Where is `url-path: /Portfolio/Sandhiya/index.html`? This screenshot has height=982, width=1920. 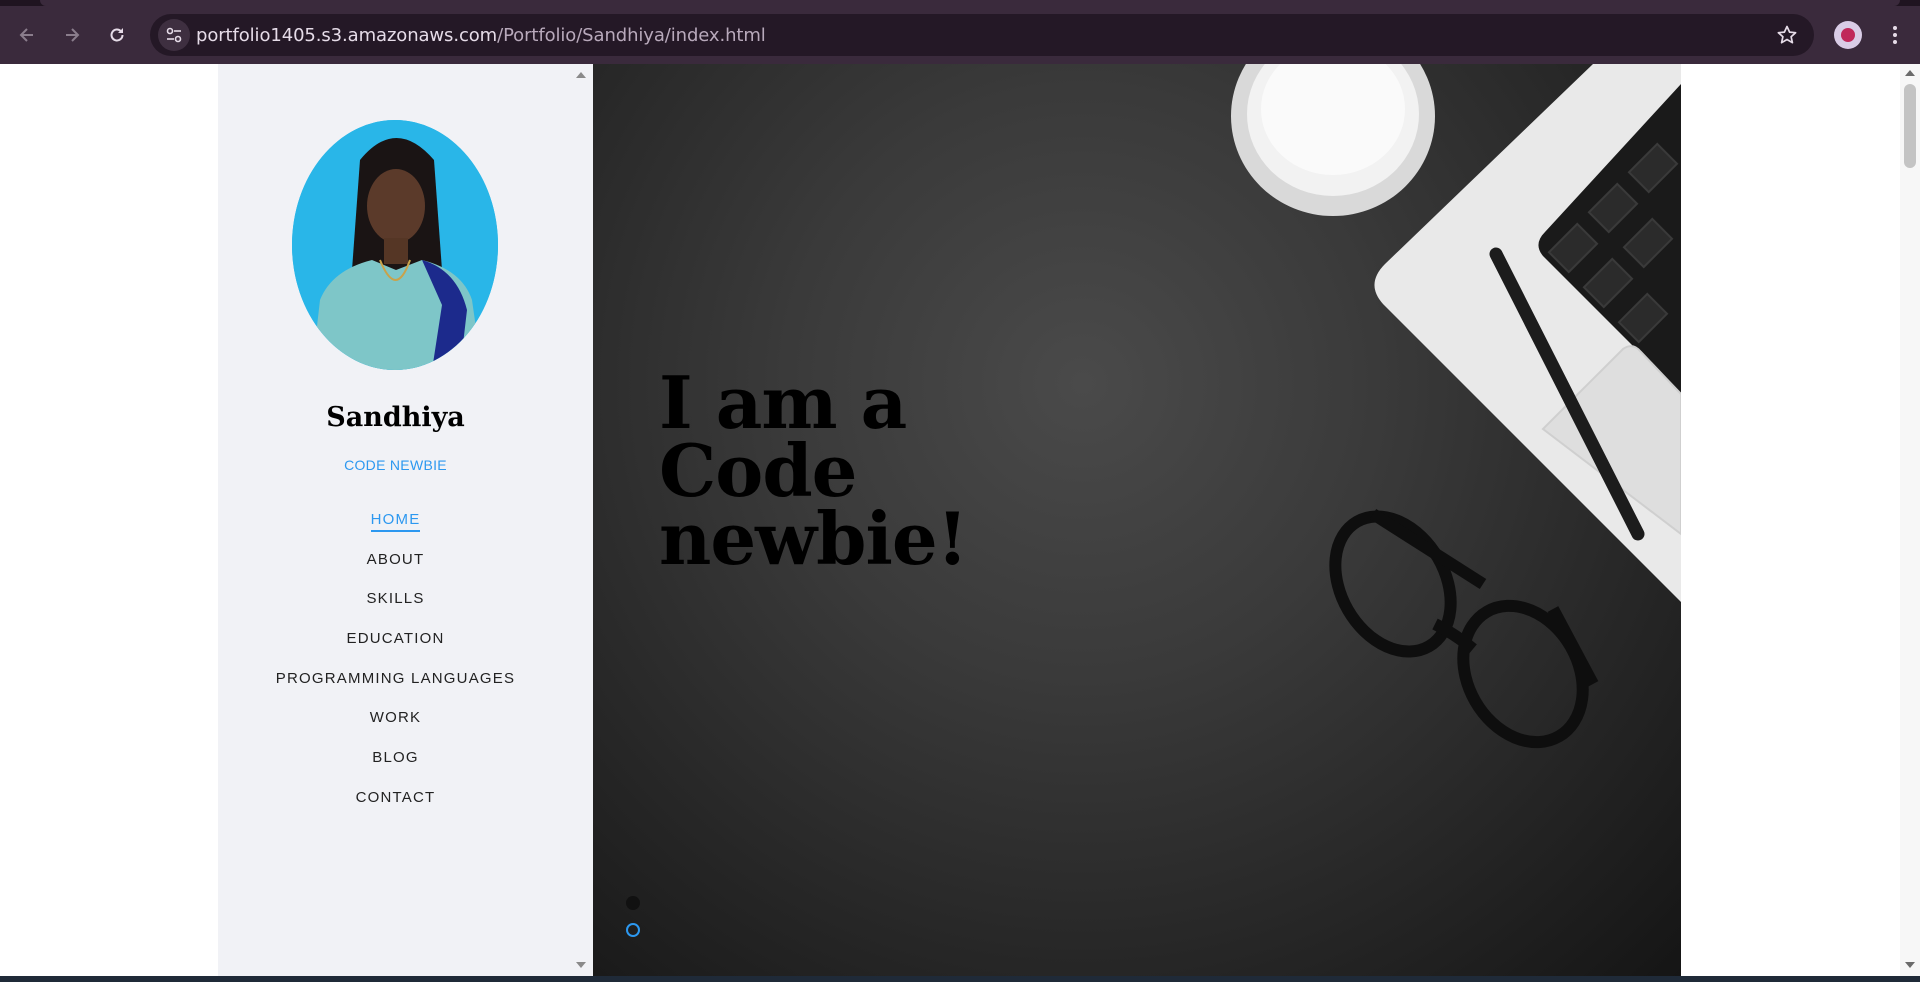 url-path: /Portfolio/Sandhiya/index.html is located at coordinates (631, 35).